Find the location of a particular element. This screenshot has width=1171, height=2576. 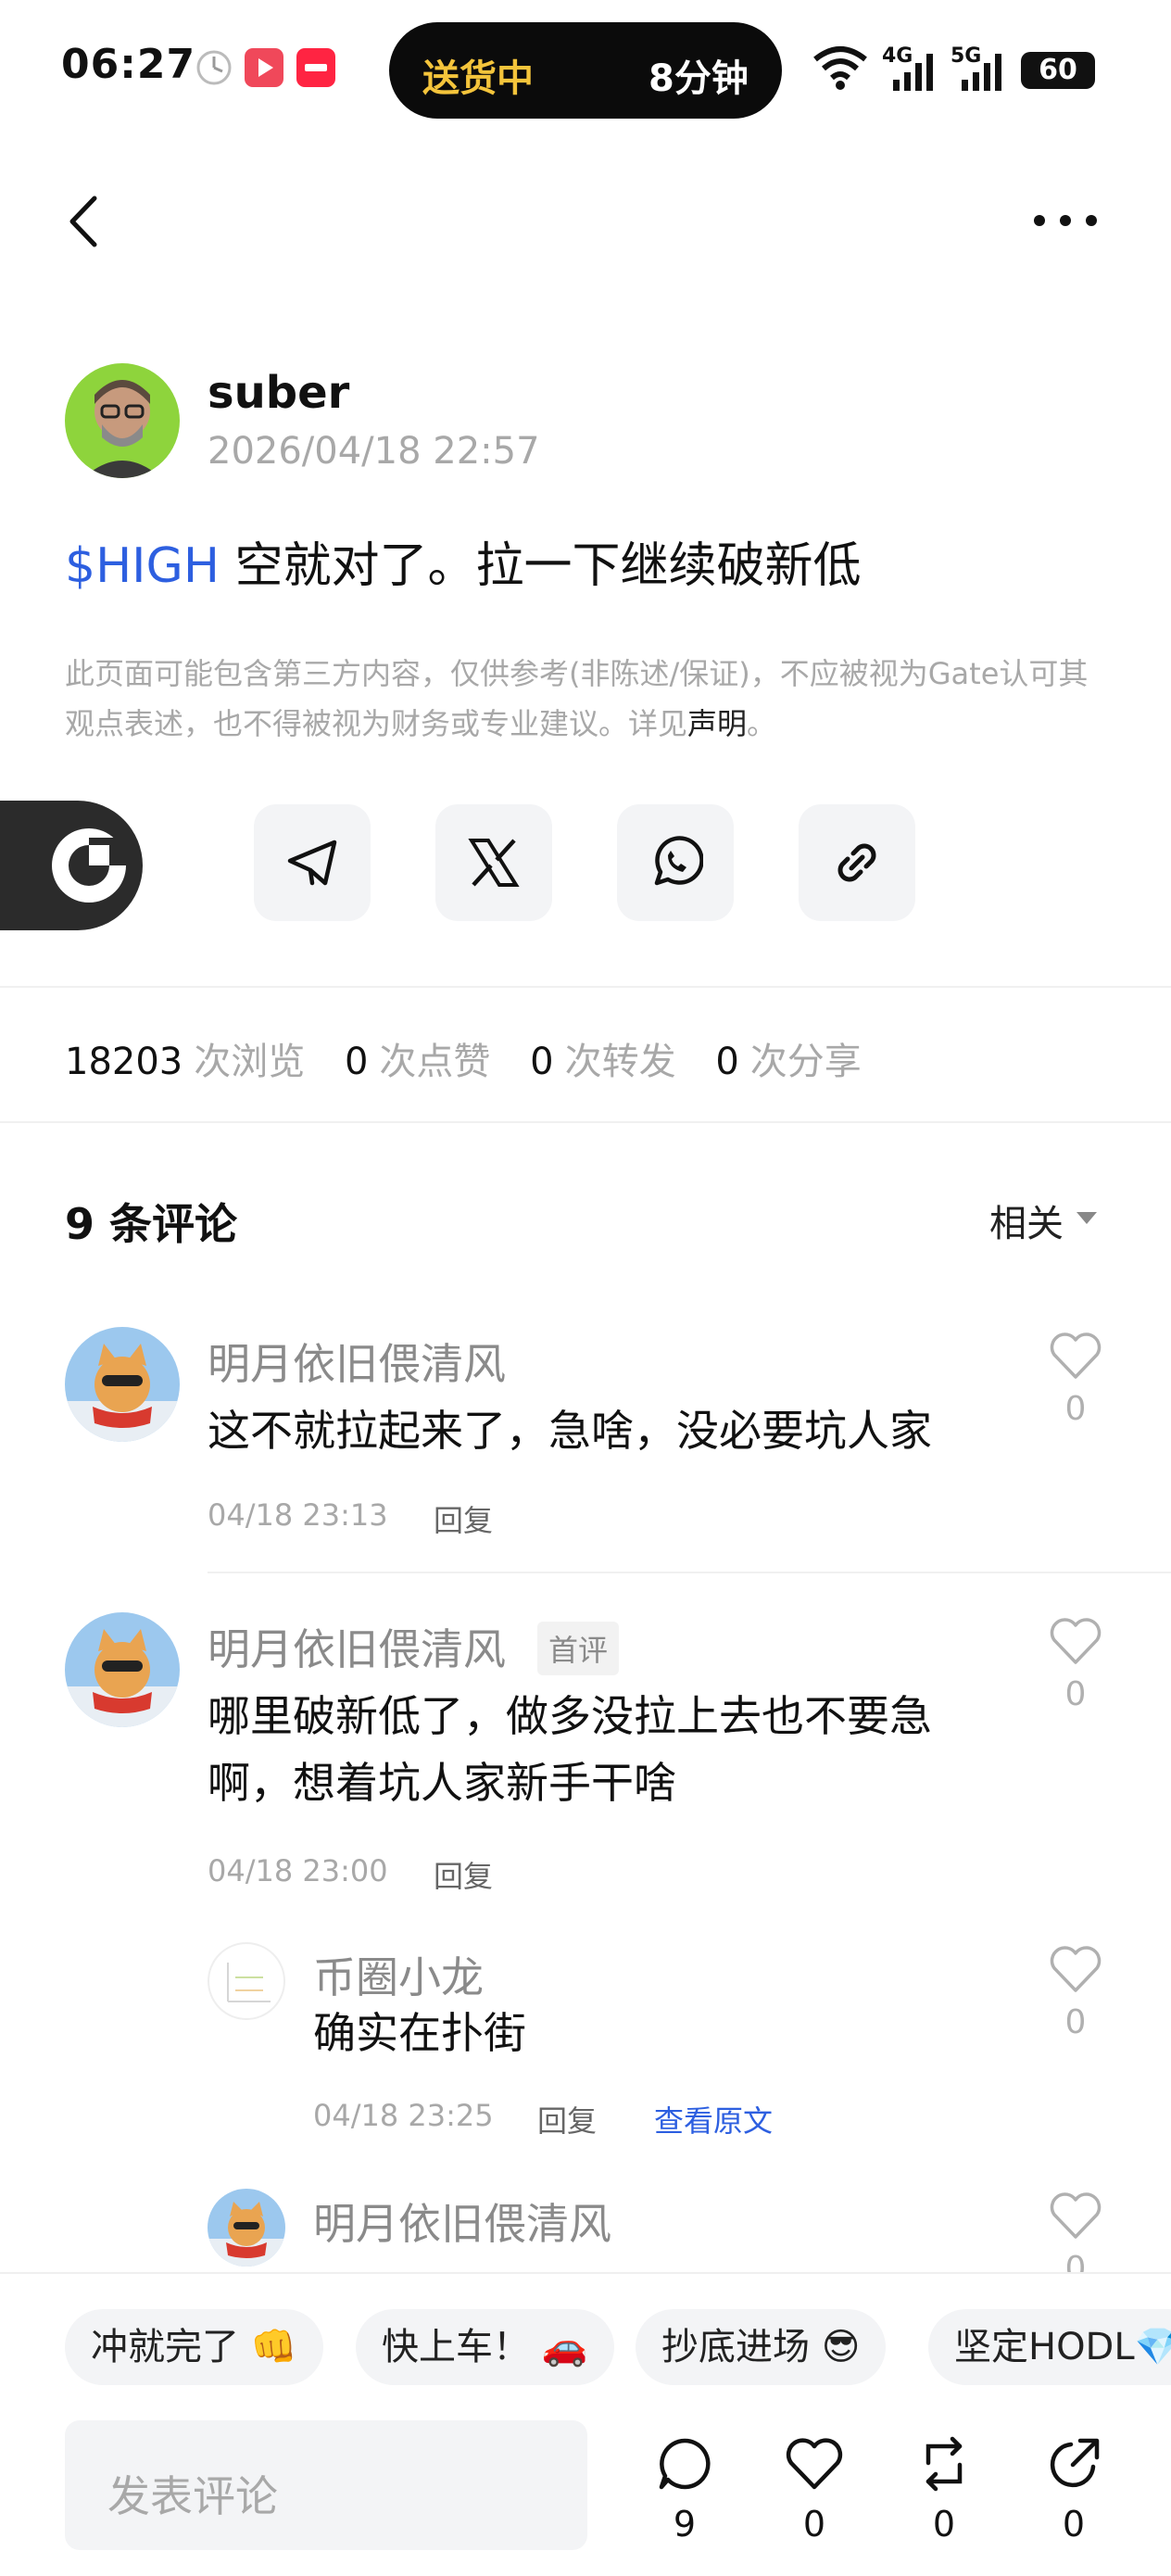

ticker-link: $HIGH is located at coordinates (142, 566).